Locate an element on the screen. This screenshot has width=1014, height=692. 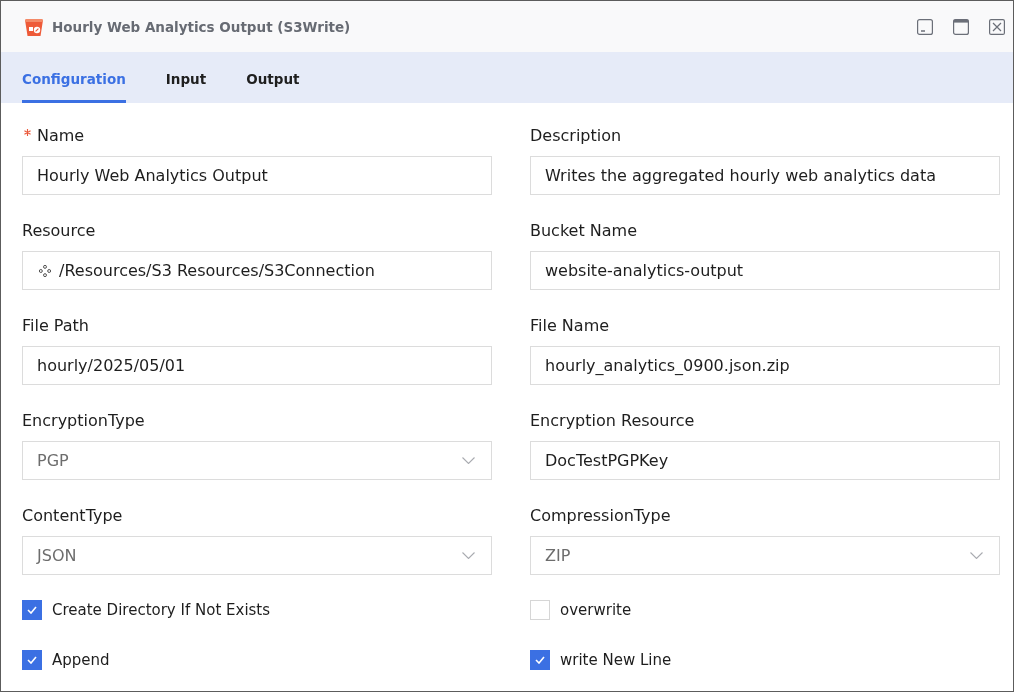
field-label: Resource is located at coordinates (59, 230).